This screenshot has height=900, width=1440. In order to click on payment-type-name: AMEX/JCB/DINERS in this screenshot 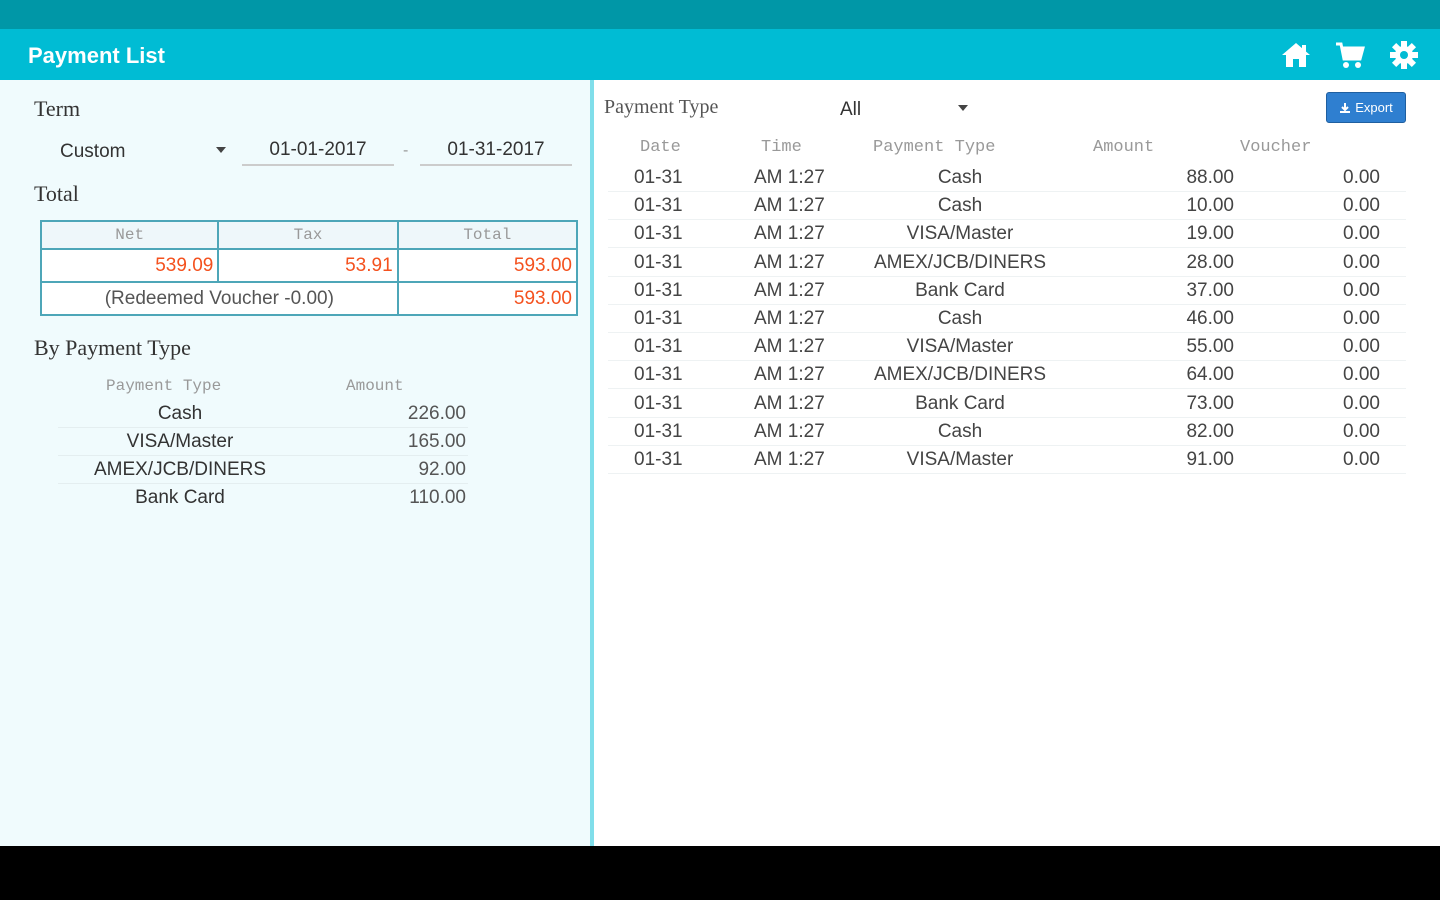, I will do `click(180, 469)`.